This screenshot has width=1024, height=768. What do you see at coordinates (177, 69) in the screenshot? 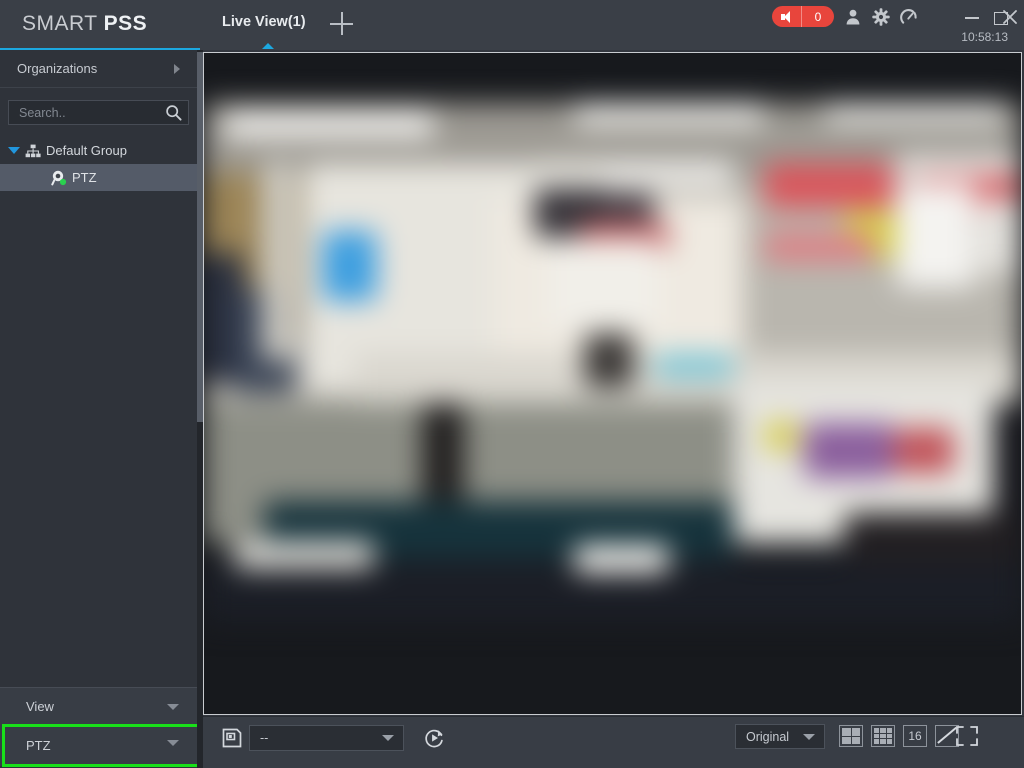
I see `chevron-right-icon` at bounding box center [177, 69].